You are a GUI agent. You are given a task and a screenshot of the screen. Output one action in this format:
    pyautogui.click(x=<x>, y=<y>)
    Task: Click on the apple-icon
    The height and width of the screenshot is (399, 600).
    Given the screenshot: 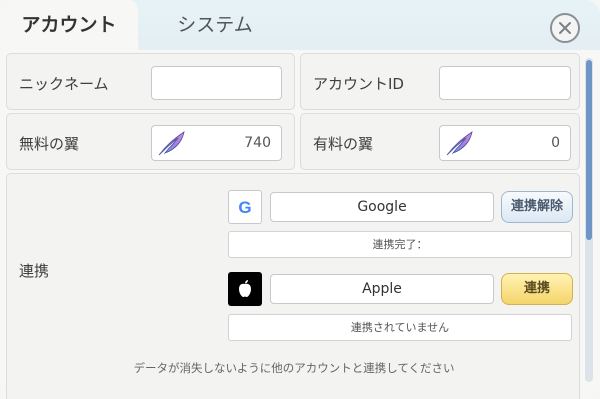 What is the action you would take?
    pyautogui.click(x=245, y=288)
    